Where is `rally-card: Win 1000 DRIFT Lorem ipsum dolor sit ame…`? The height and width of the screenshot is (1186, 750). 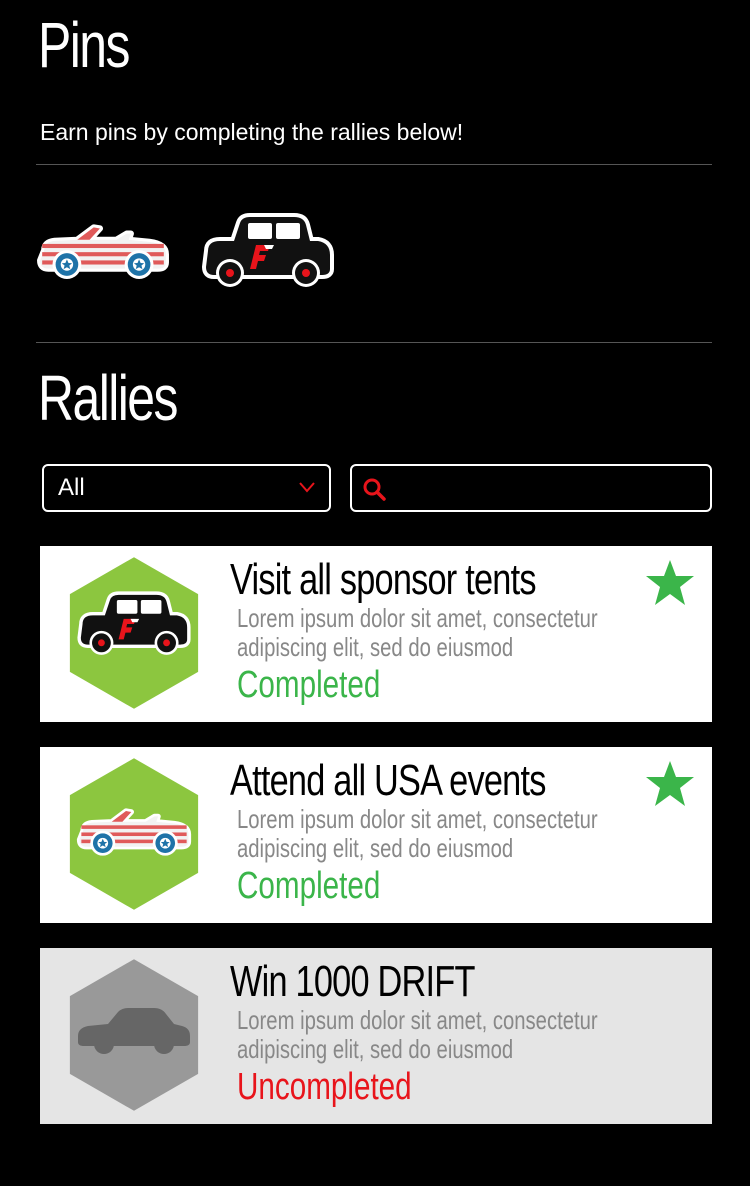
rally-card: Win 1000 DRIFT Lorem ipsum dolor sit ame… is located at coordinates (376, 1036).